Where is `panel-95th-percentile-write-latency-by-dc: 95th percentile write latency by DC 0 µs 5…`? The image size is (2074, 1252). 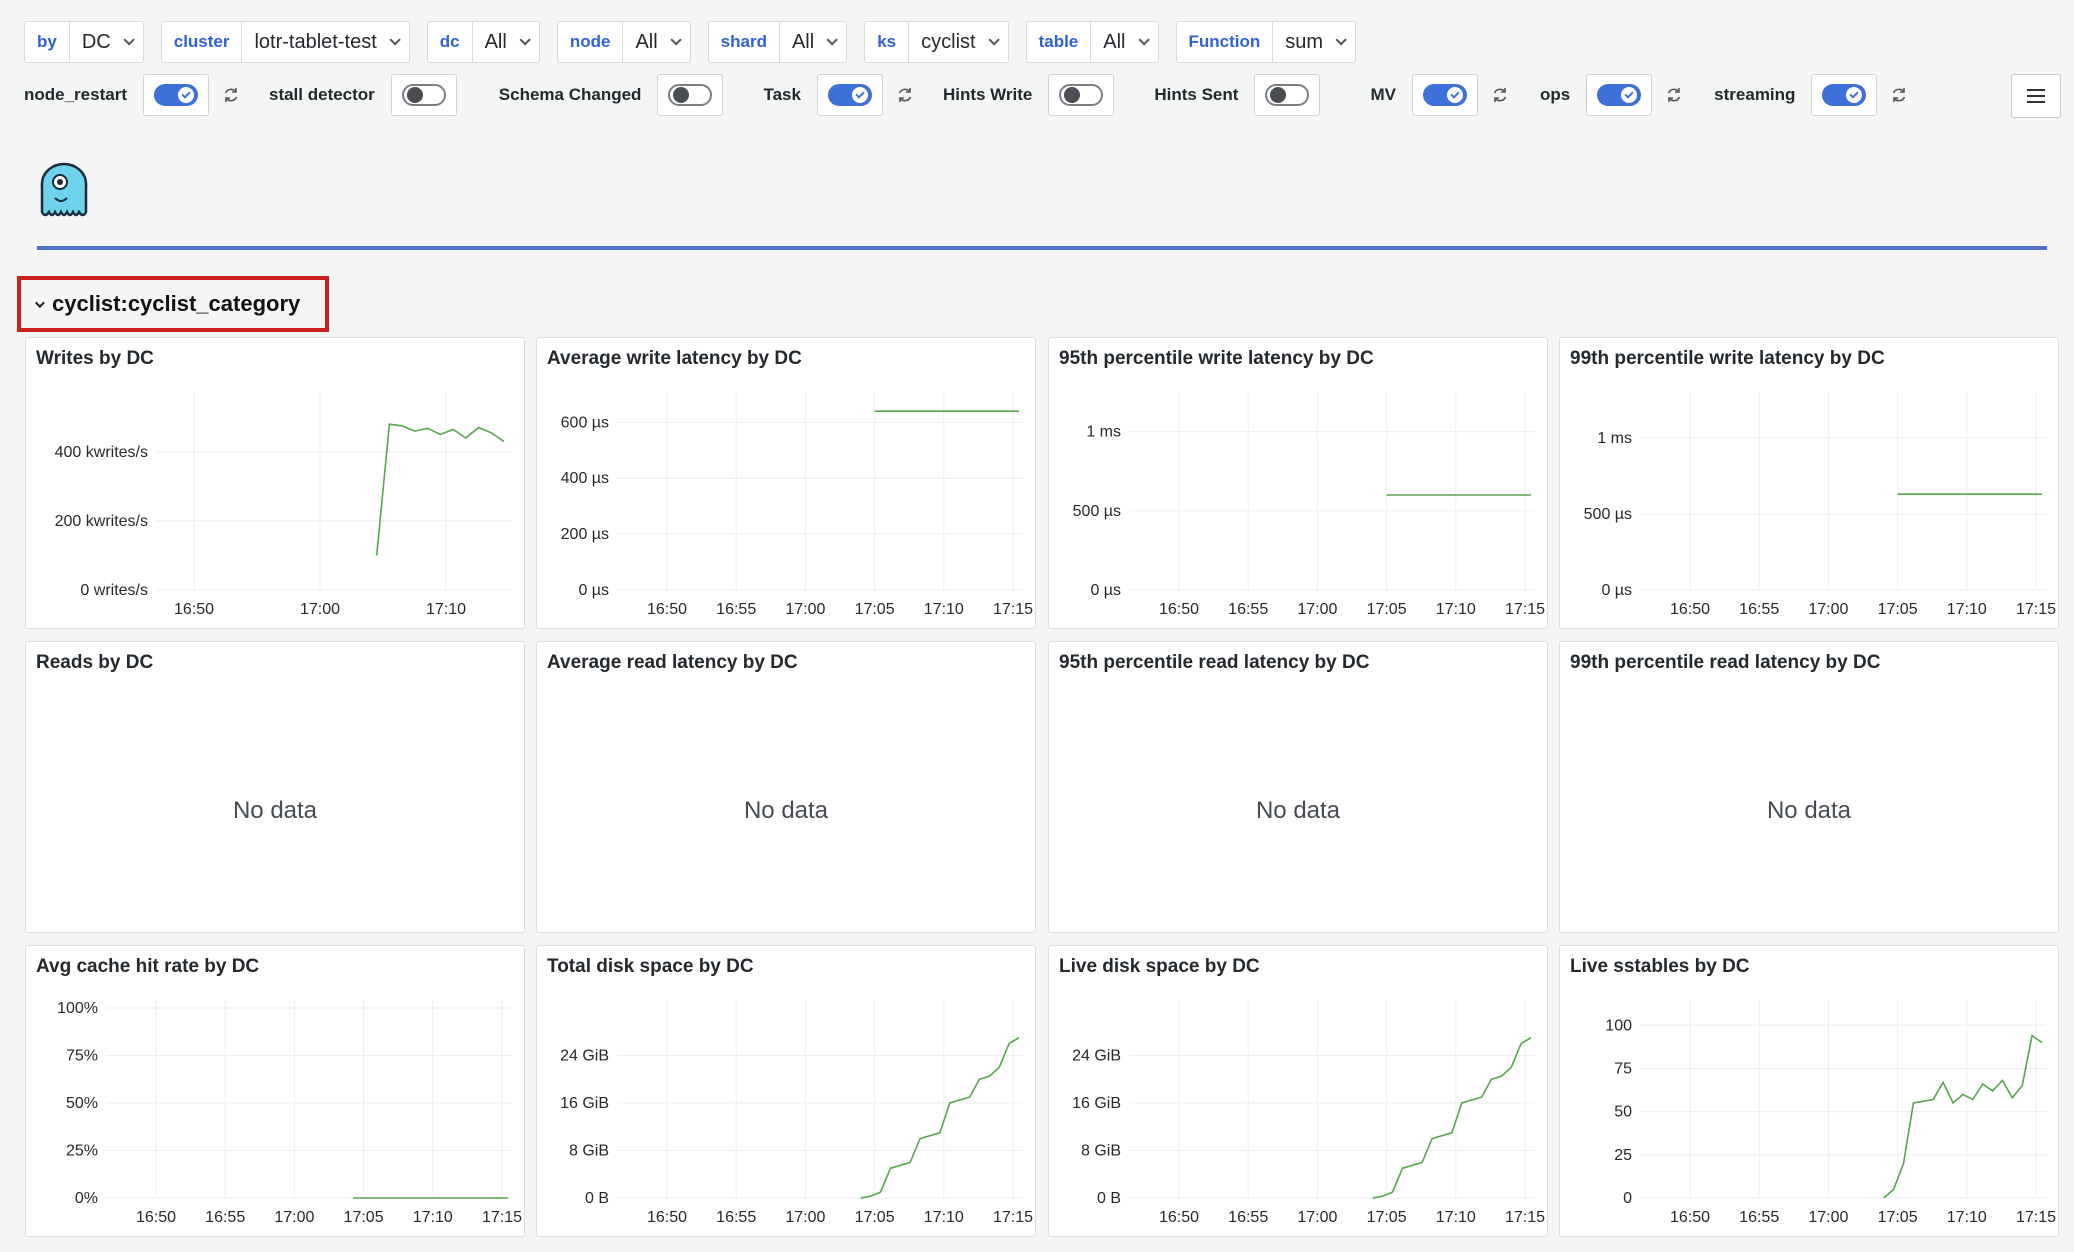 panel-95th-percentile-write-latency-by-dc: 95th percentile write latency by DC 0 µs 5… is located at coordinates (1298, 483).